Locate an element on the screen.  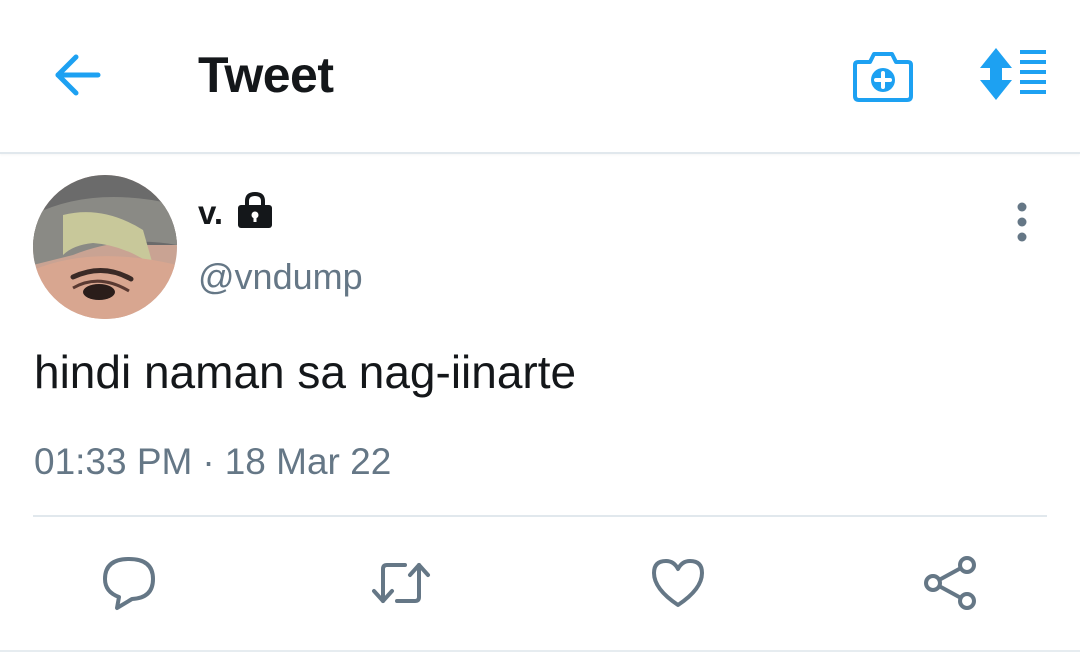
bottom-divider is located at coordinates (540, 651).